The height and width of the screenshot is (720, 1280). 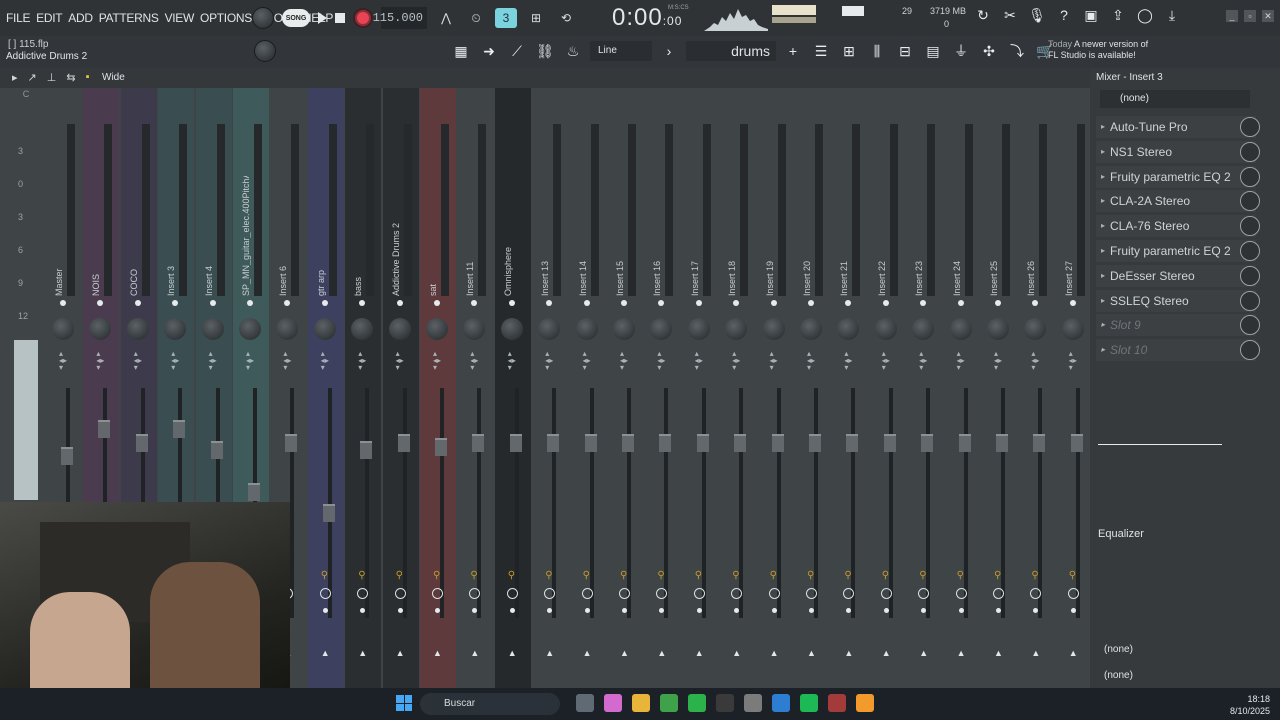 What do you see at coordinates (1091, 15) in the screenshot?
I see `save-icon: ▣` at bounding box center [1091, 15].